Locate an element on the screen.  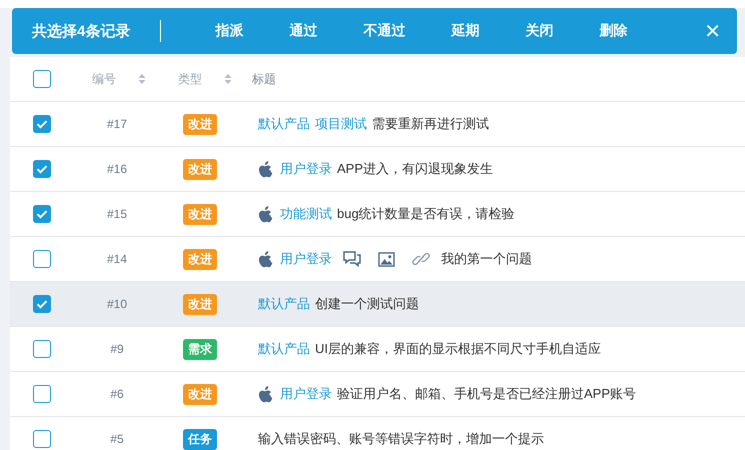
image-icon is located at coordinates (386, 259).